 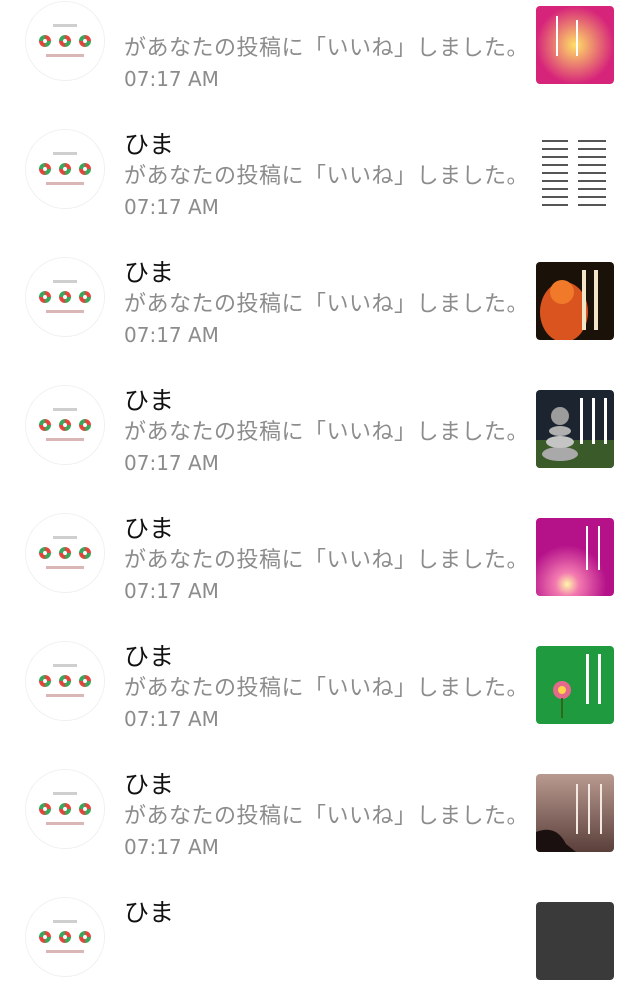 I want to click on sunset-silhouette-post-thumbnail-icon, so click(x=575, y=813).